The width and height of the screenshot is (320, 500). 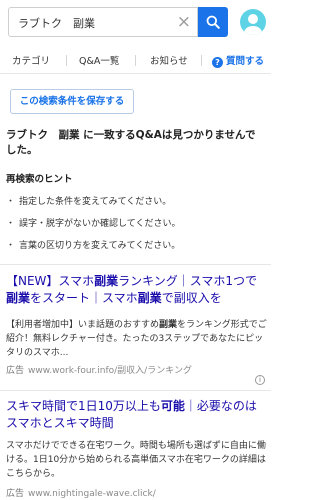 What do you see at coordinates (184, 22) in the screenshot?
I see `clear-icon: ×` at bounding box center [184, 22].